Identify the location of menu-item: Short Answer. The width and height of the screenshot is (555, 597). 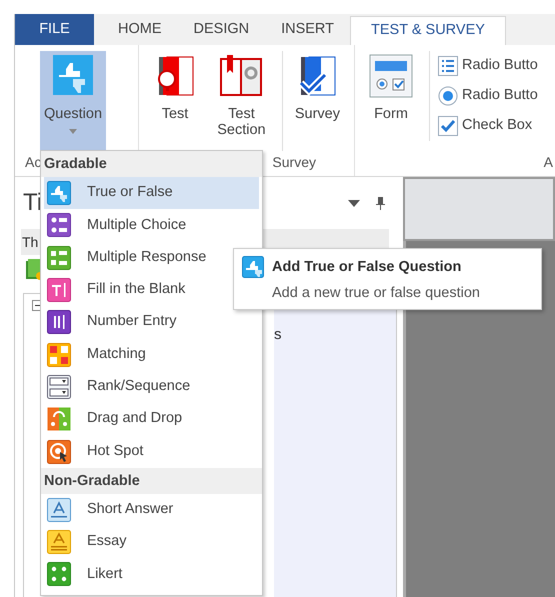
(151, 510).